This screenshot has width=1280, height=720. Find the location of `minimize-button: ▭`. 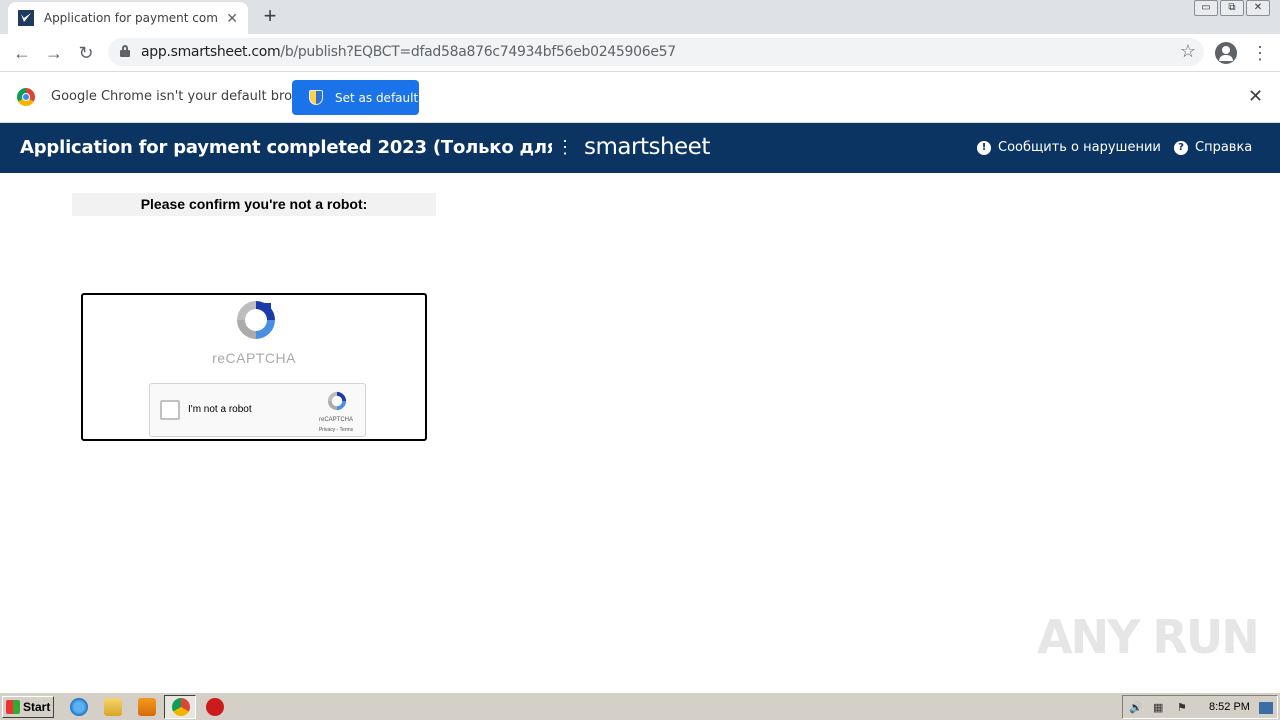

minimize-button: ▭ is located at coordinates (1206, 8).